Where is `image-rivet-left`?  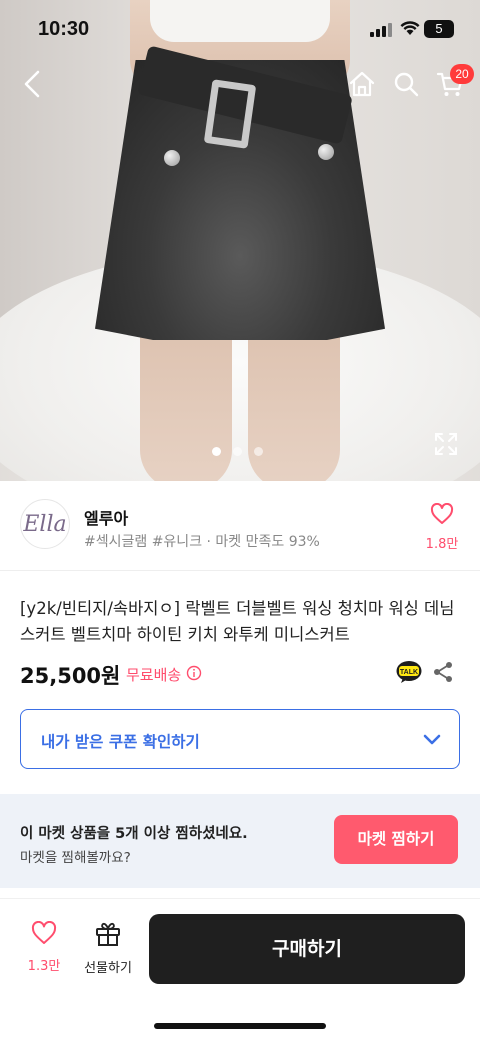 image-rivet-left is located at coordinates (172, 158).